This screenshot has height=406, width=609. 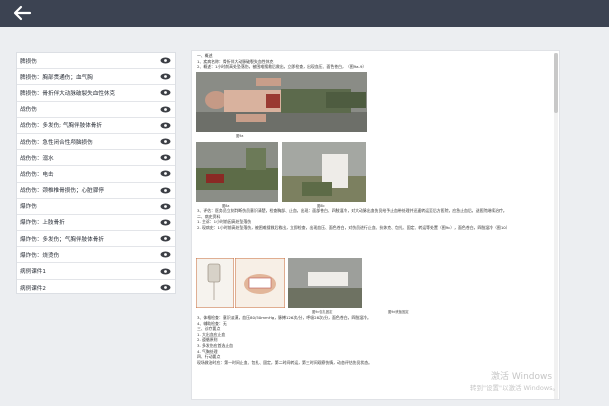 I want to click on list-item-label: 战伤伤：电击, so click(x=37, y=174).